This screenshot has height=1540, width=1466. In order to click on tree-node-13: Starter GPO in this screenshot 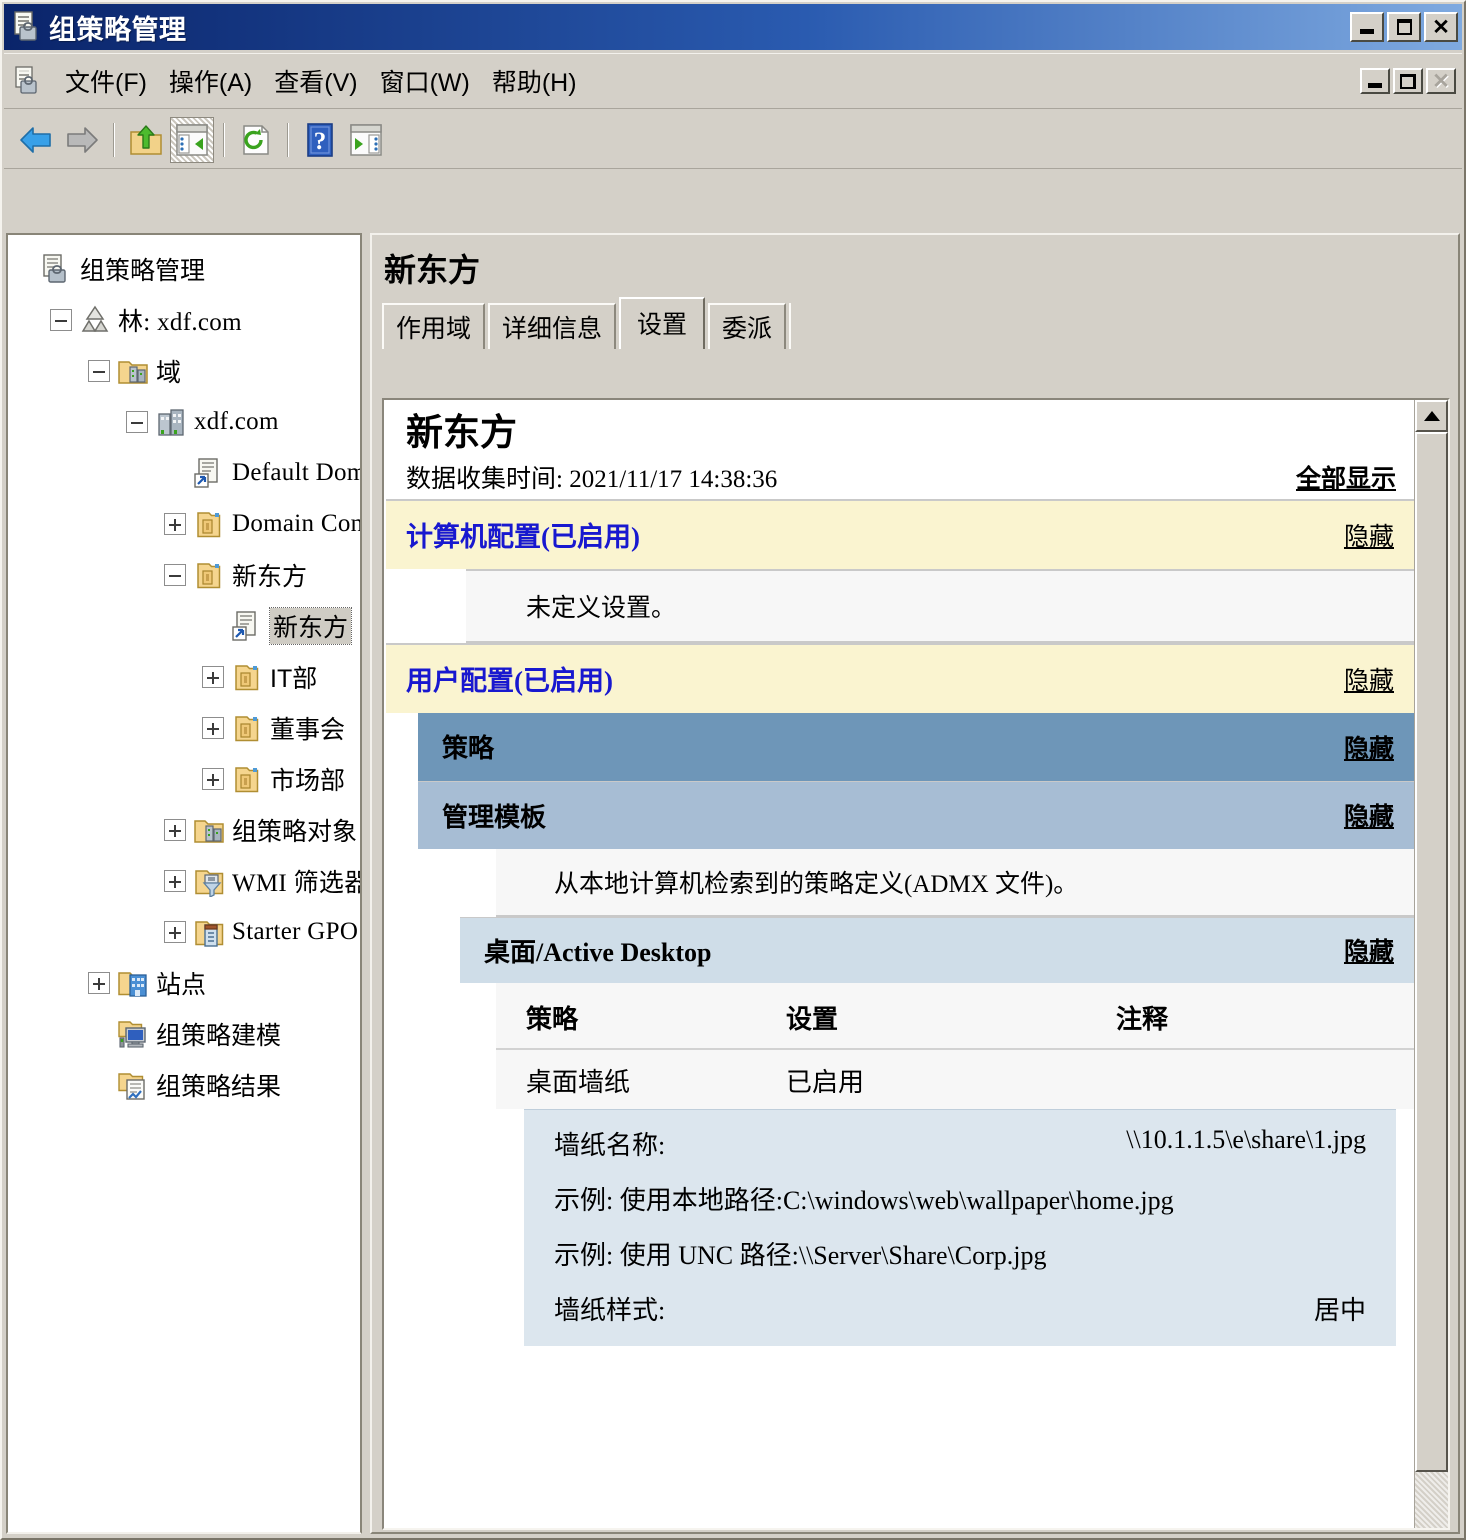, I will do `click(186, 931)`.